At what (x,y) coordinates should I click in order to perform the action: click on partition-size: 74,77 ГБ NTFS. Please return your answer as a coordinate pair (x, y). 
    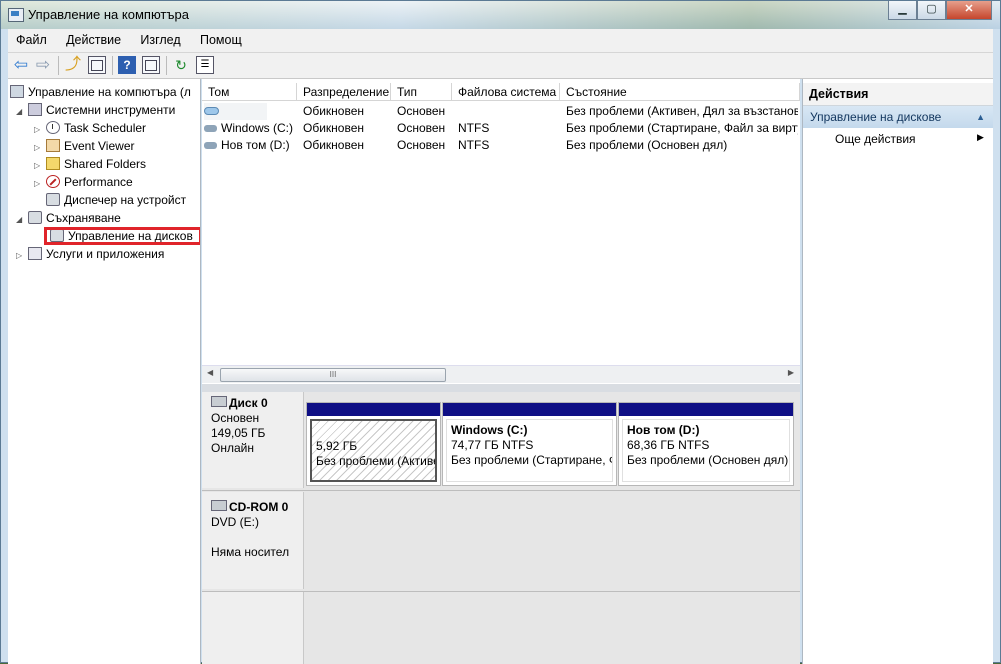
    Looking at the image, I should click on (492, 445).